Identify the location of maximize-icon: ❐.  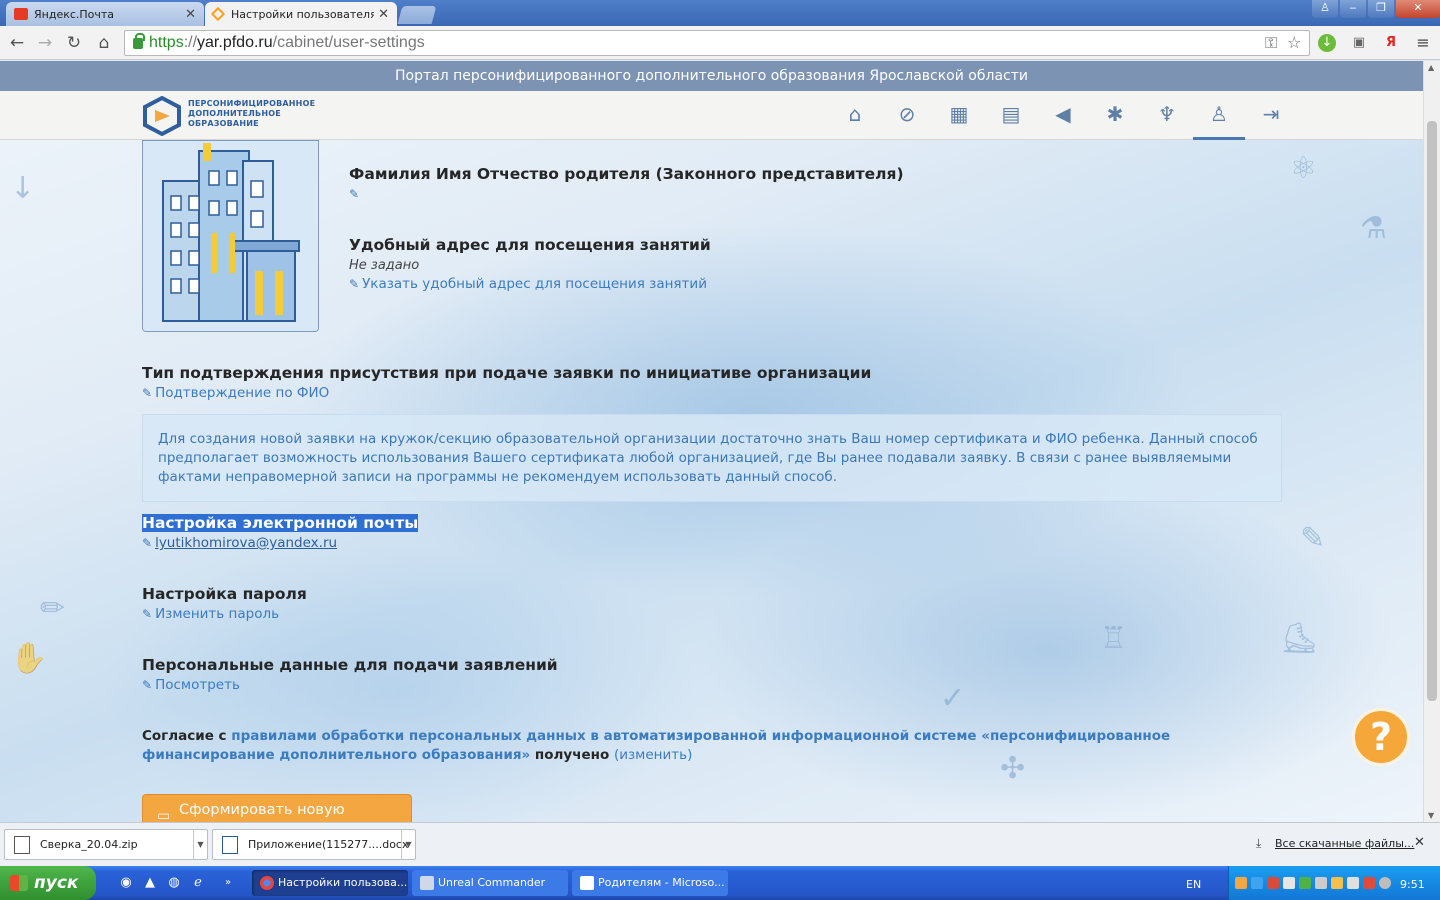
(1381, 9).